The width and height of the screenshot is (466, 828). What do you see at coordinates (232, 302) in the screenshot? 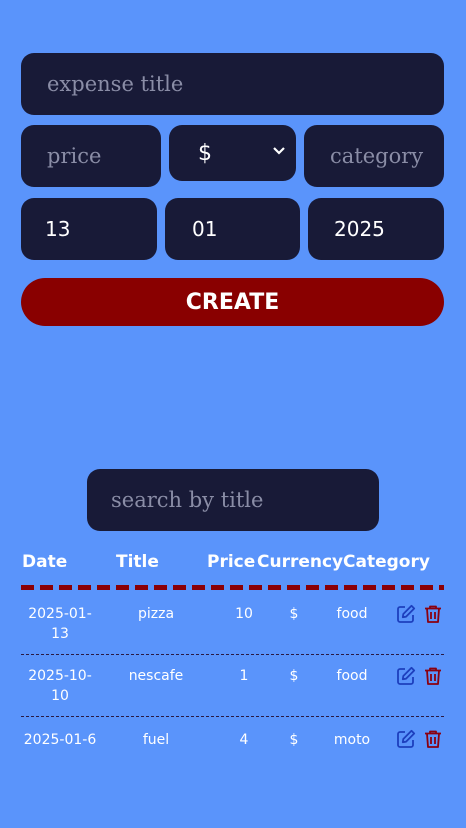
I see `create-button: CREATE` at bounding box center [232, 302].